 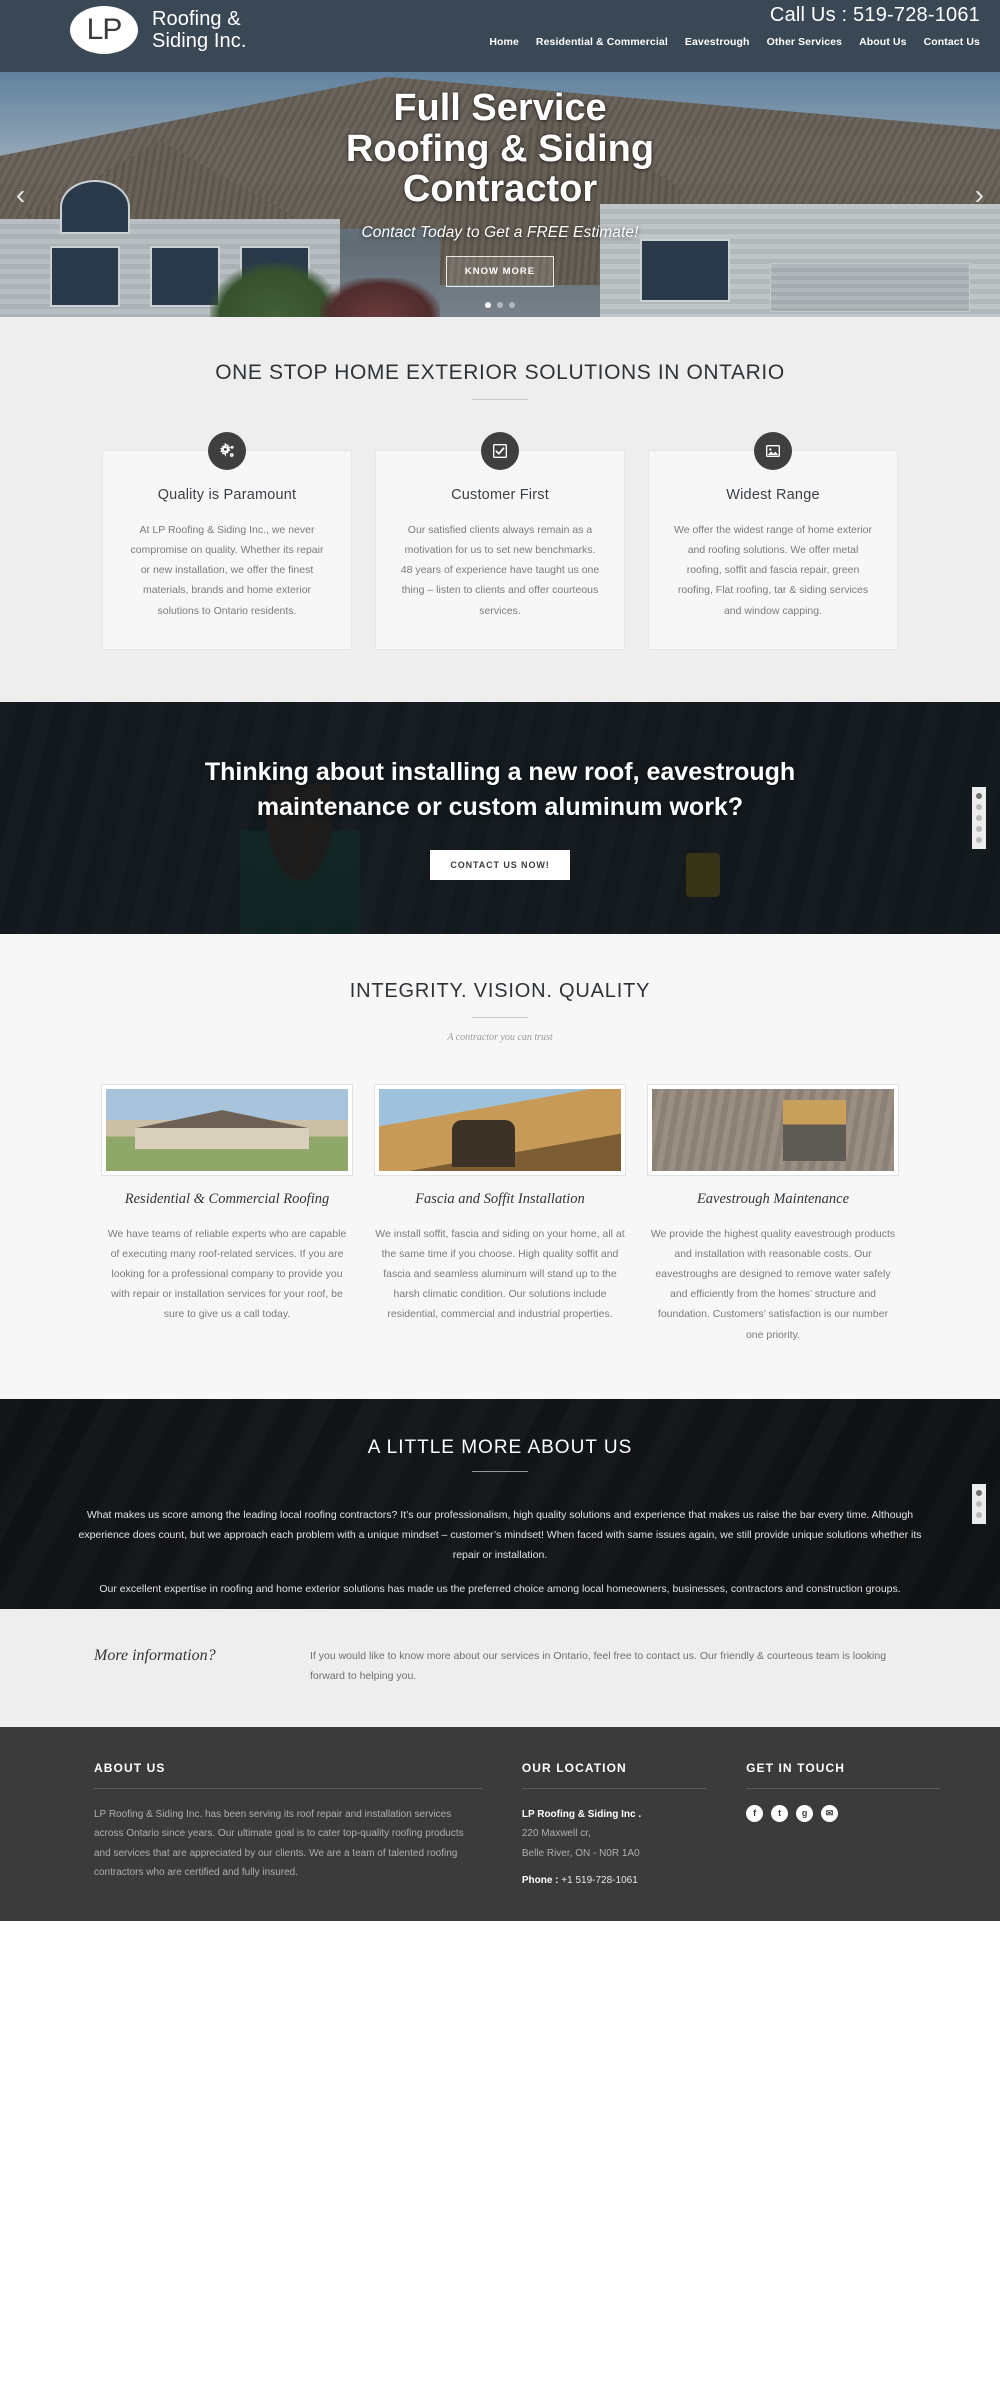 I want to click on footer-about-title: ABOUT US, so click(x=130, y=1767).